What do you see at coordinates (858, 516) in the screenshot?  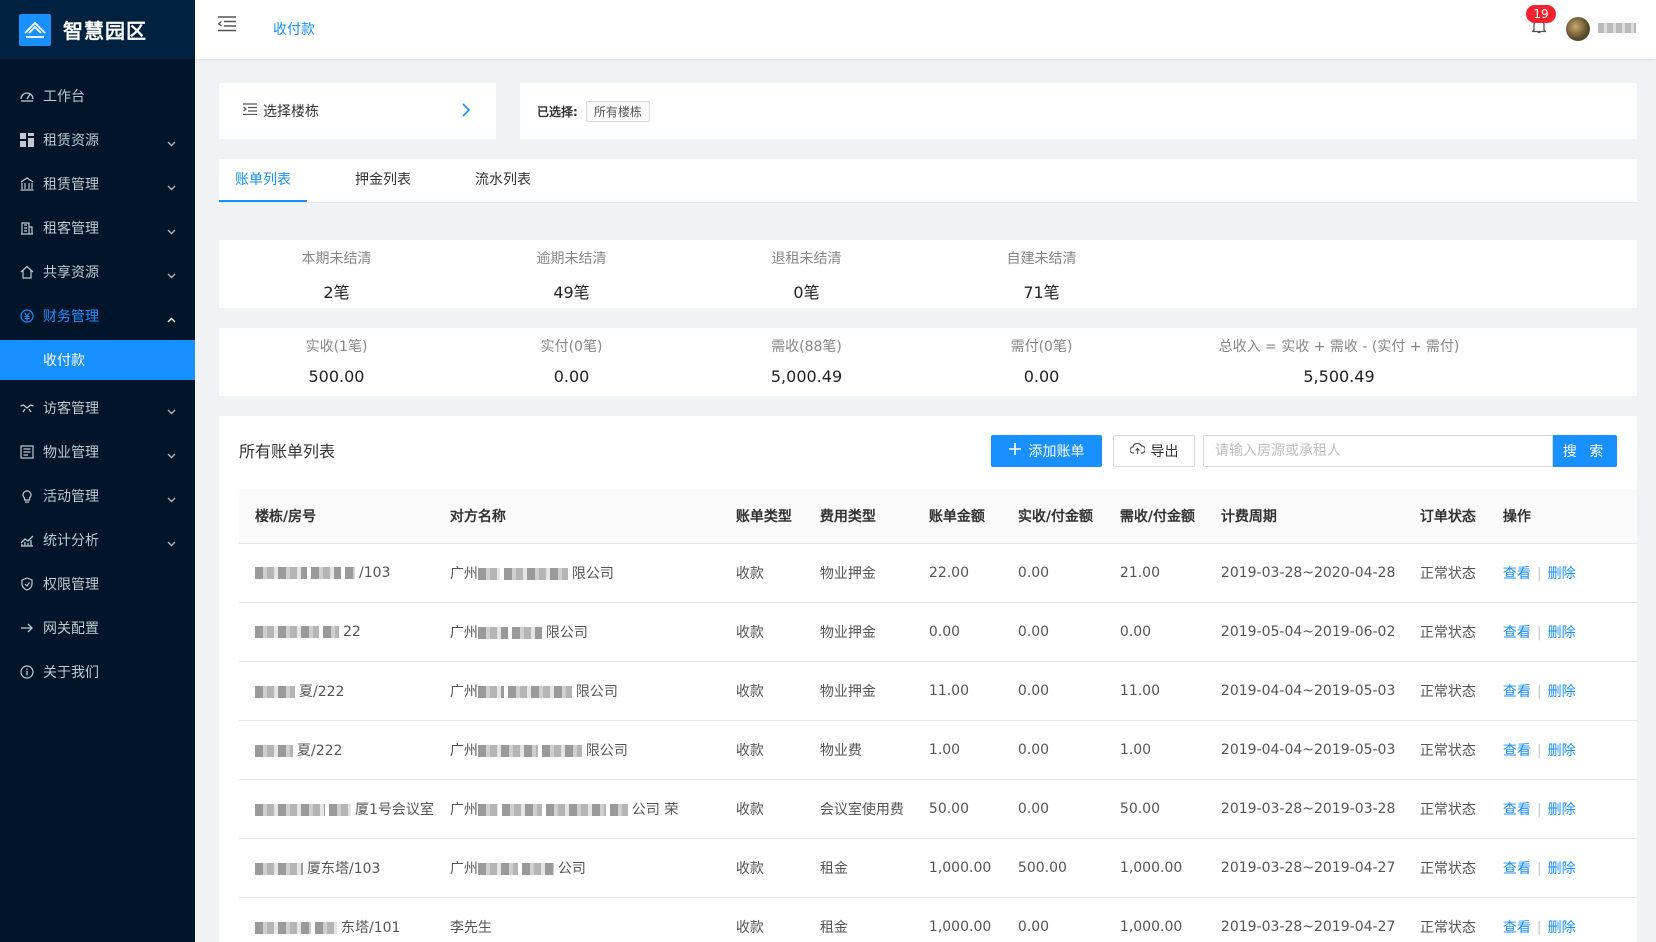 I see `col-fee-type: 费用类型` at bounding box center [858, 516].